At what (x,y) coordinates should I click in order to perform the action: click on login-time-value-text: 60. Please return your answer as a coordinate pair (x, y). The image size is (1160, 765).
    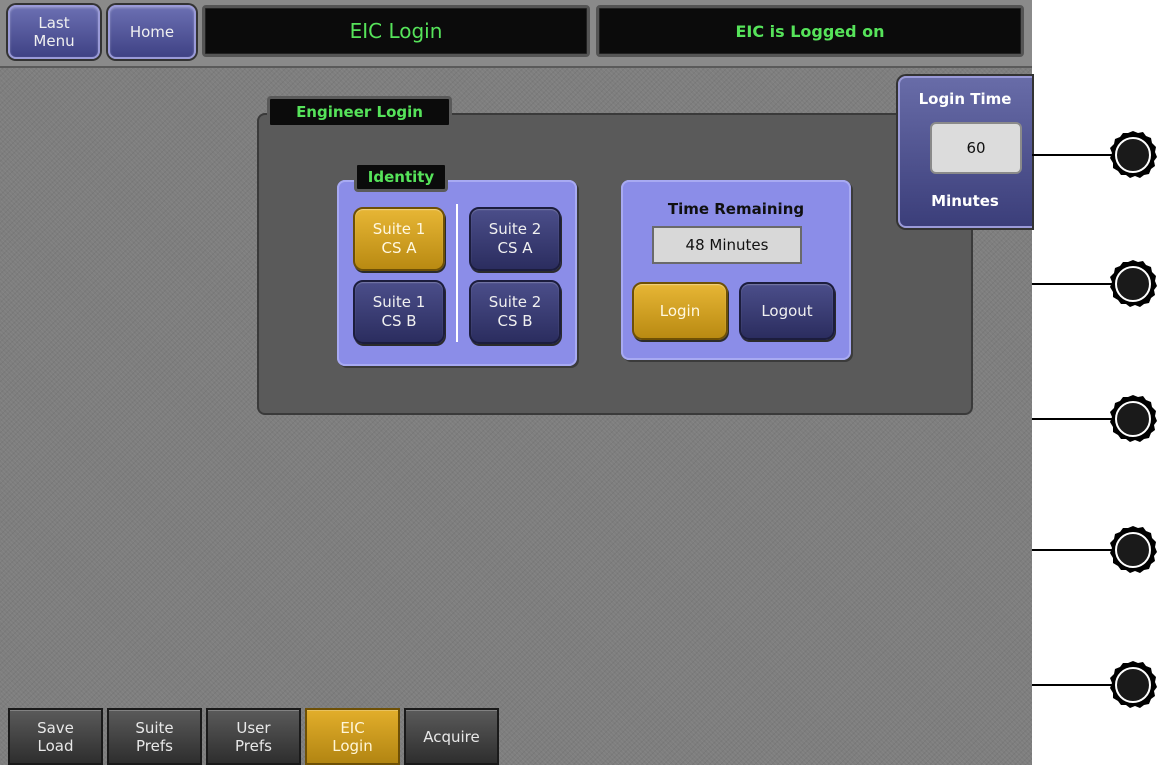
    Looking at the image, I should click on (976, 148).